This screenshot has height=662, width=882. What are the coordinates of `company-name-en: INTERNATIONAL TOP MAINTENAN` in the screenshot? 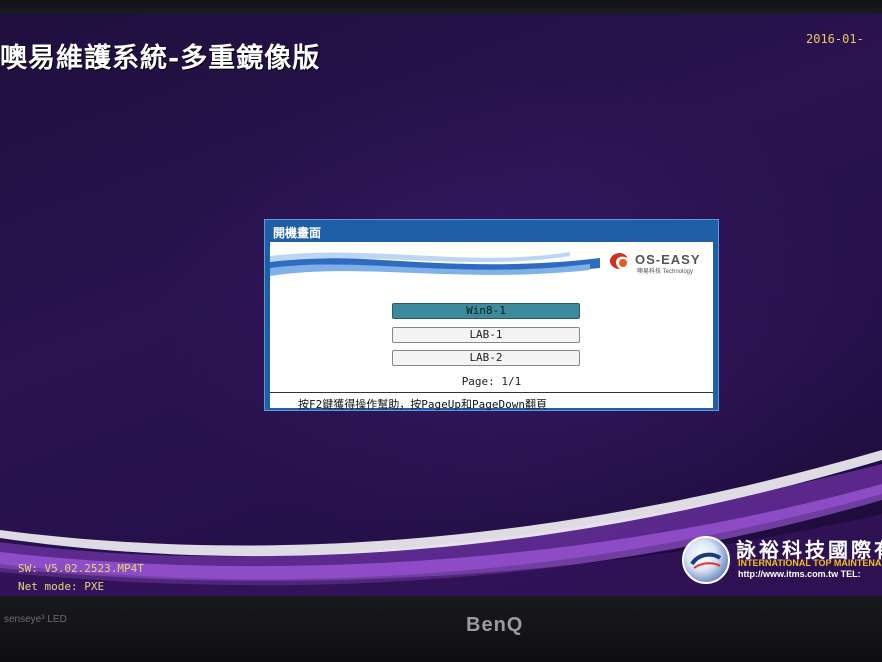 It's located at (810, 563).